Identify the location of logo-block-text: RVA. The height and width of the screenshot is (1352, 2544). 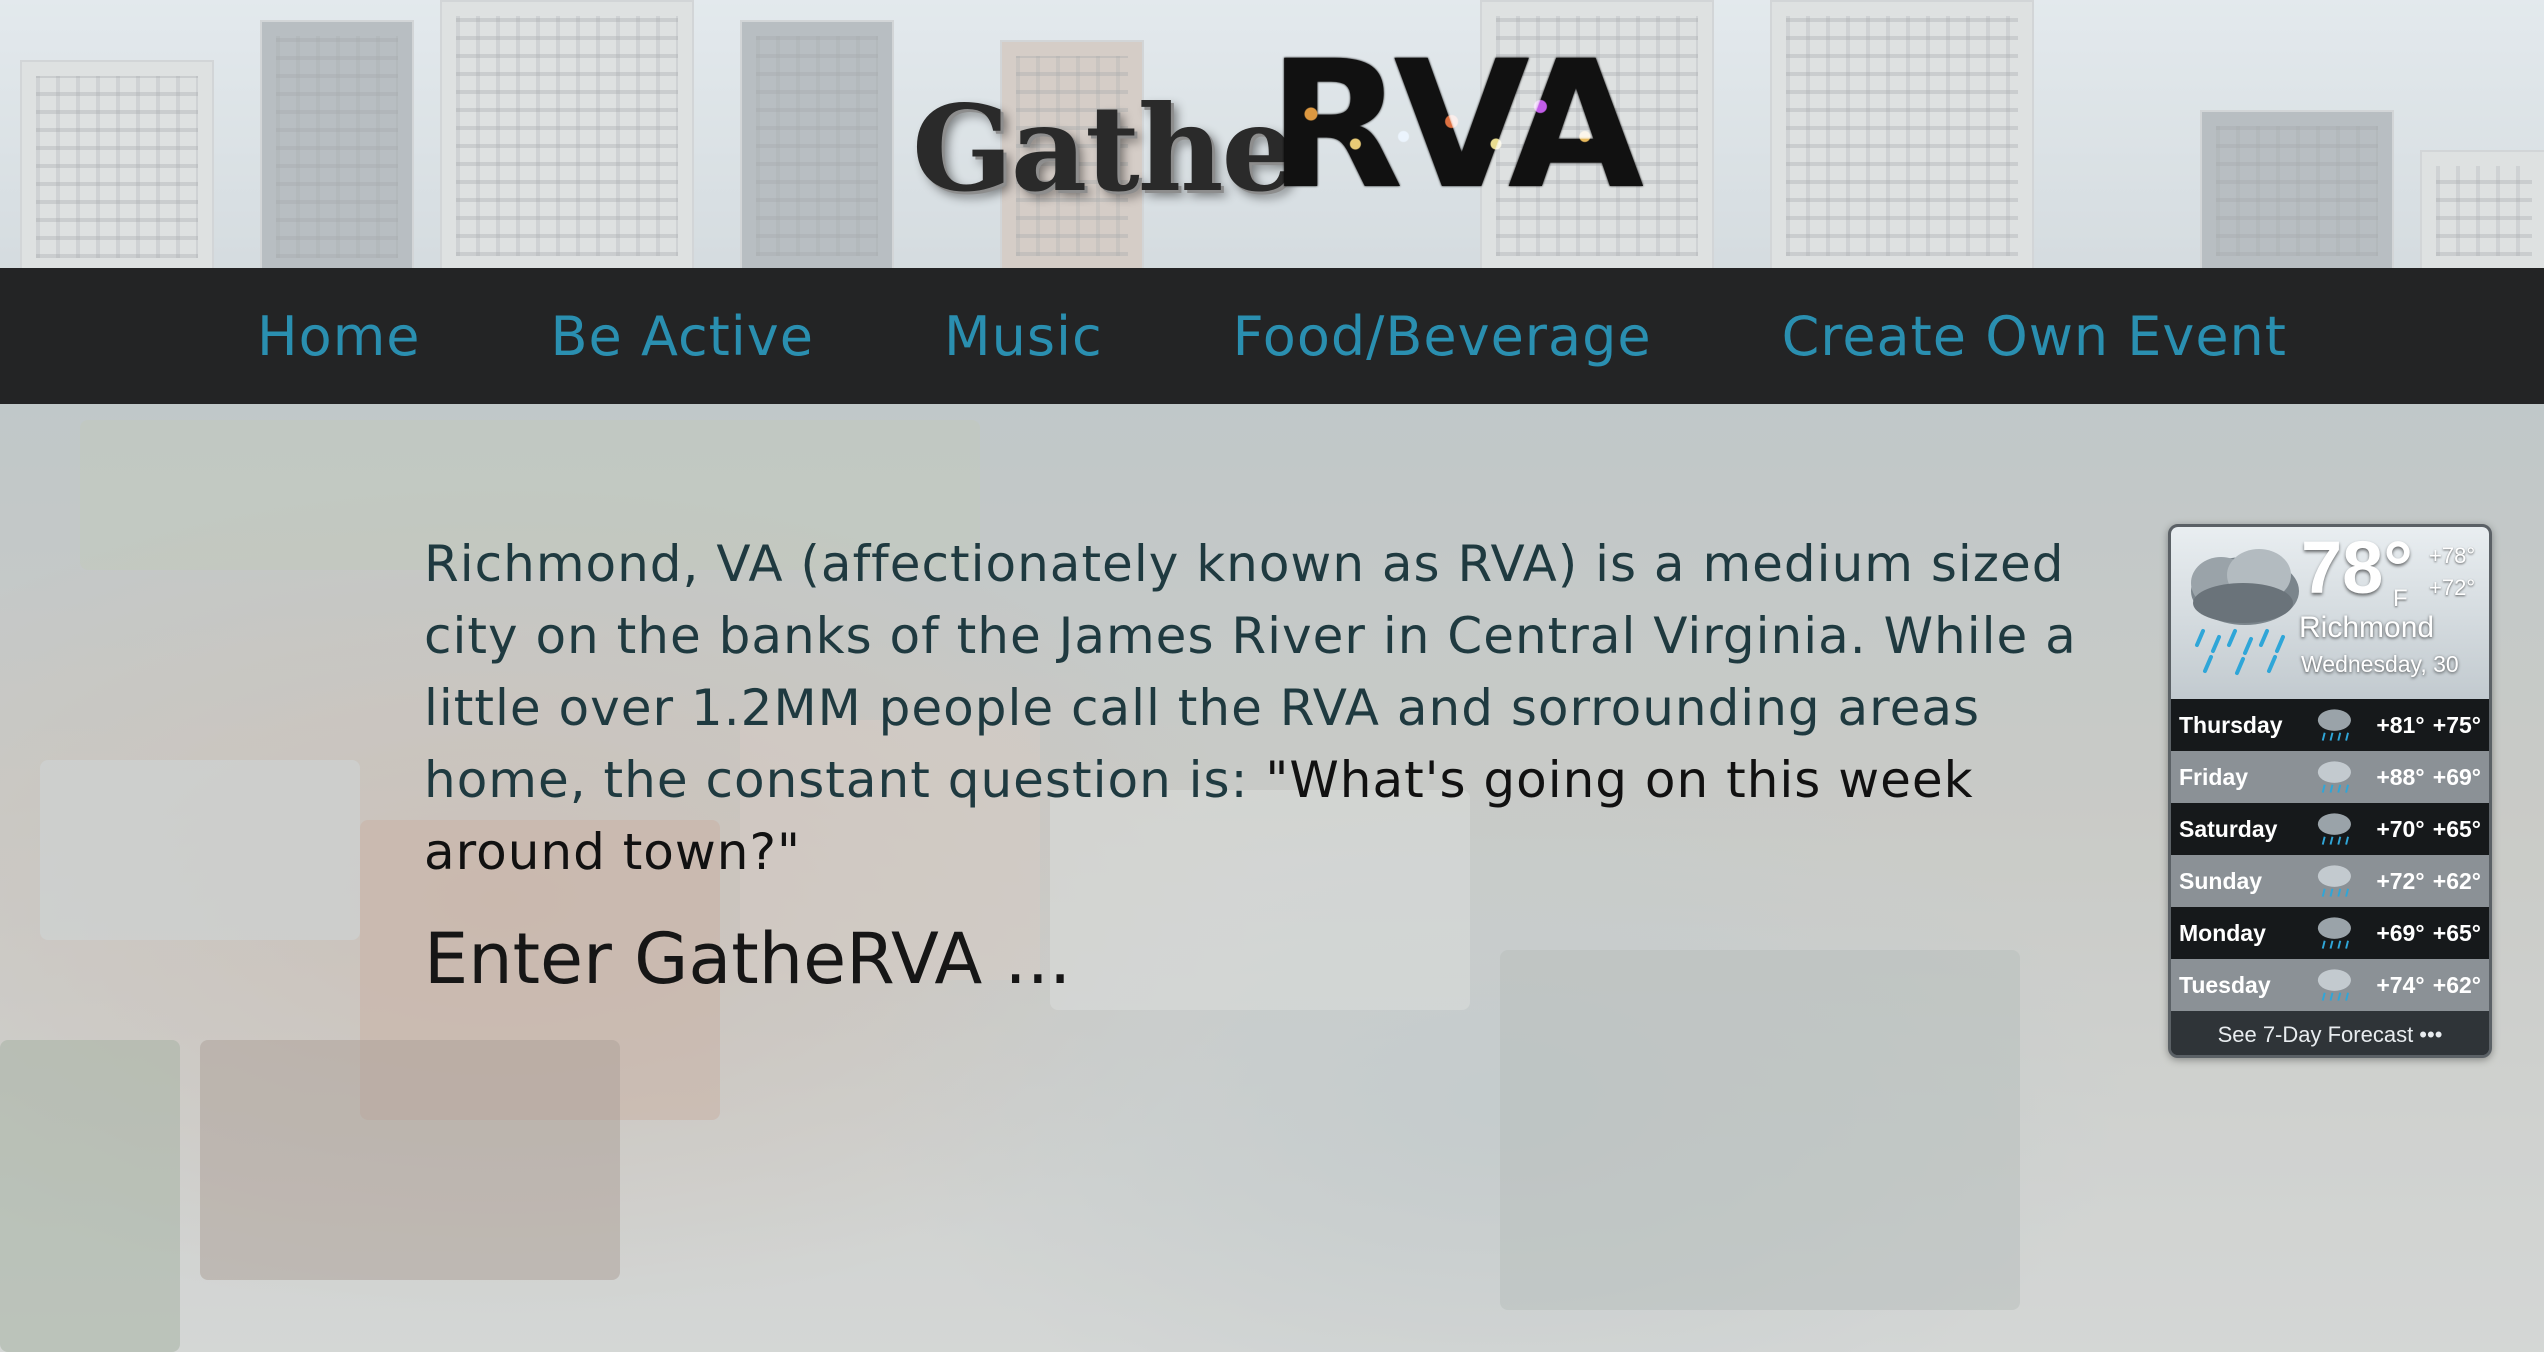
(1456, 125).